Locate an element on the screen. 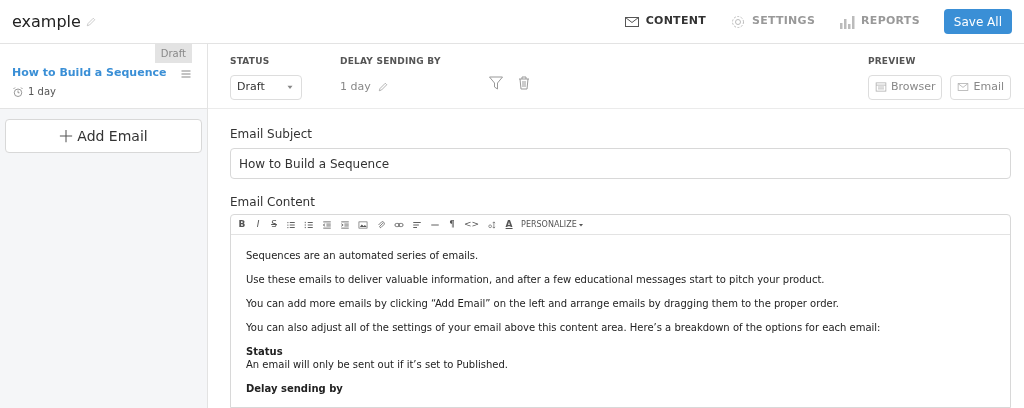 The width and height of the screenshot is (1024, 408). plus-icon is located at coordinates (66, 136).